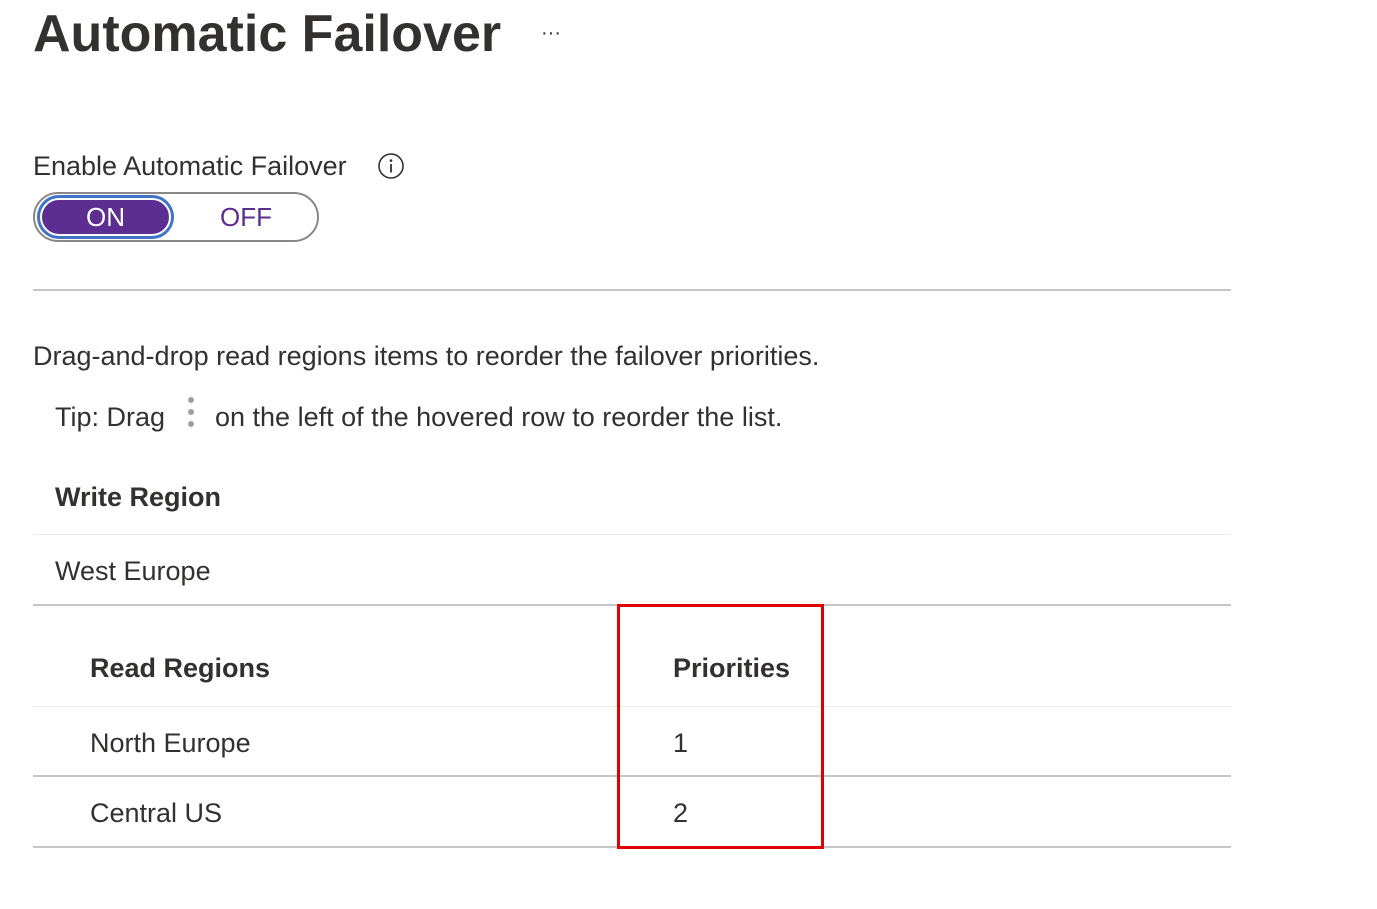 This screenshot has width=1377, height=909. Describe the element at coordinates (632, 290) in the screenshot. I see `section-divider` at that location.